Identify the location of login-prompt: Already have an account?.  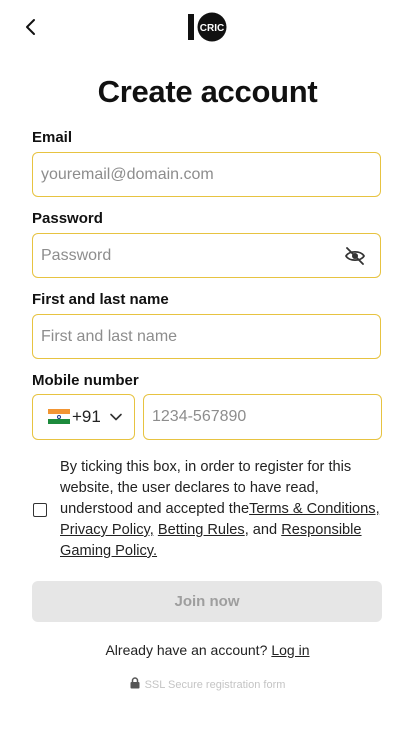
(186, 650).